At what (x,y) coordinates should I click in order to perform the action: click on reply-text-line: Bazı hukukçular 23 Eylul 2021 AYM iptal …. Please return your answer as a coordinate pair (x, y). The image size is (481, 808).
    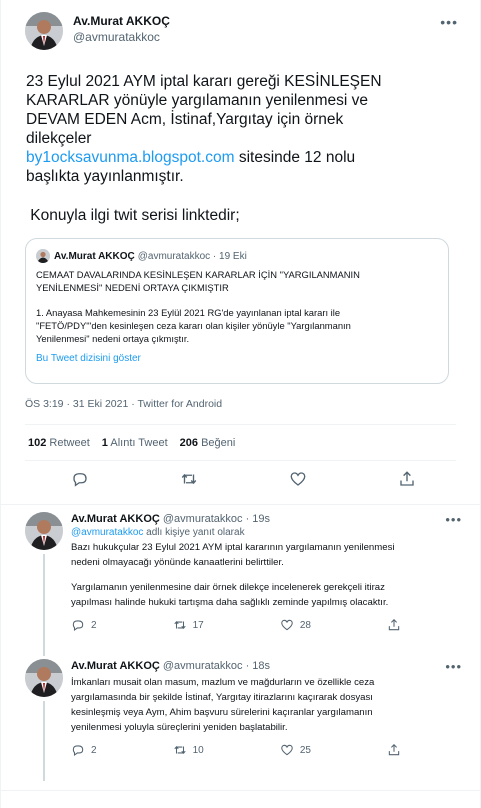
    Looking at the image, I should click on (233, 547).